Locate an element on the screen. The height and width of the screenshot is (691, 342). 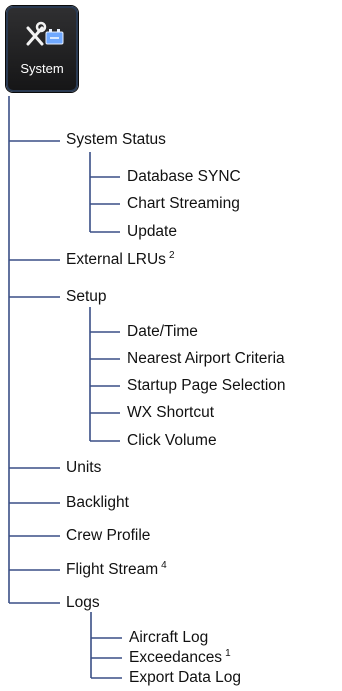
submenu-item-label: Export Data Log is located at coordinates (185, 677).